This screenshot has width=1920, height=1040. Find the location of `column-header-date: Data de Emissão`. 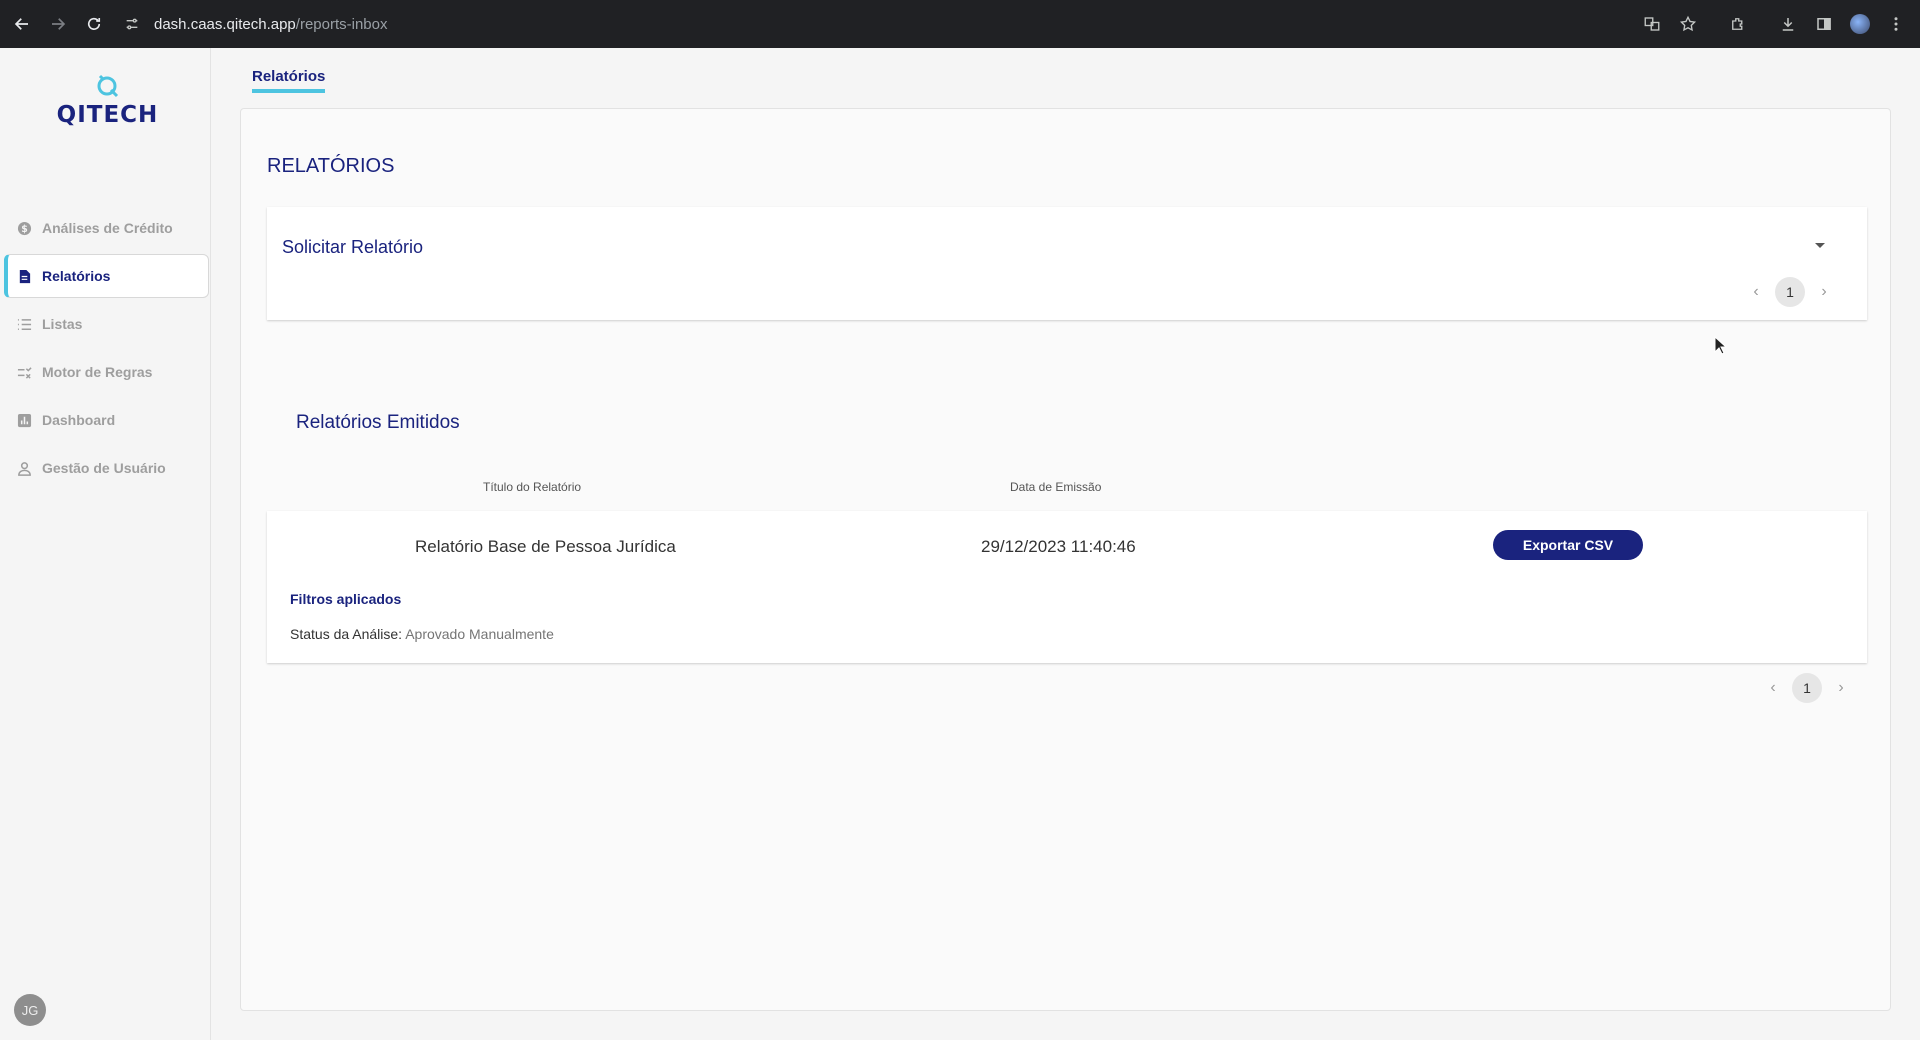

column-header-date: Data de Emissão is located at coordinates (1056, 487).